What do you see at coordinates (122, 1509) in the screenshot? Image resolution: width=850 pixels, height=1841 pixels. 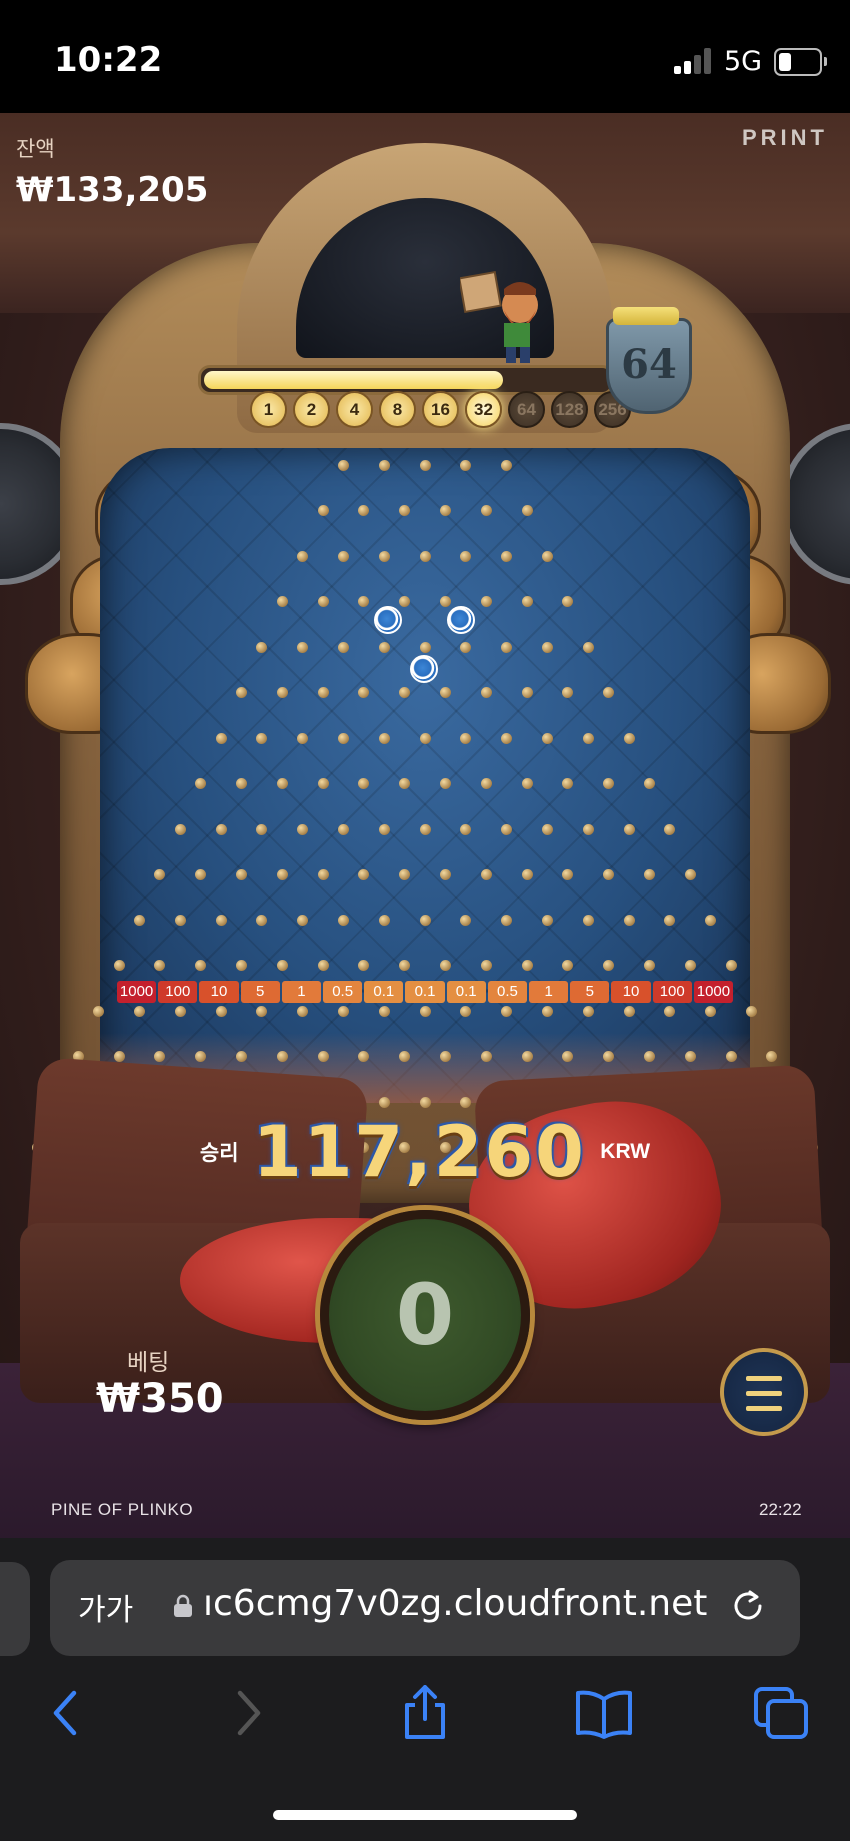 I see `game-name: PINE OF PLINKO` at bounding box center [122, 1509].